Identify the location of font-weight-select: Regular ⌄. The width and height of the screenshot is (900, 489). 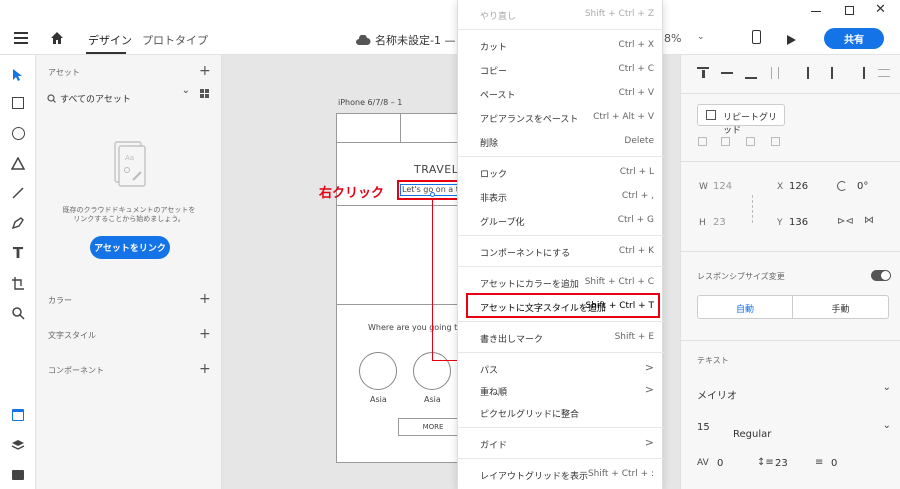
(812, 430).